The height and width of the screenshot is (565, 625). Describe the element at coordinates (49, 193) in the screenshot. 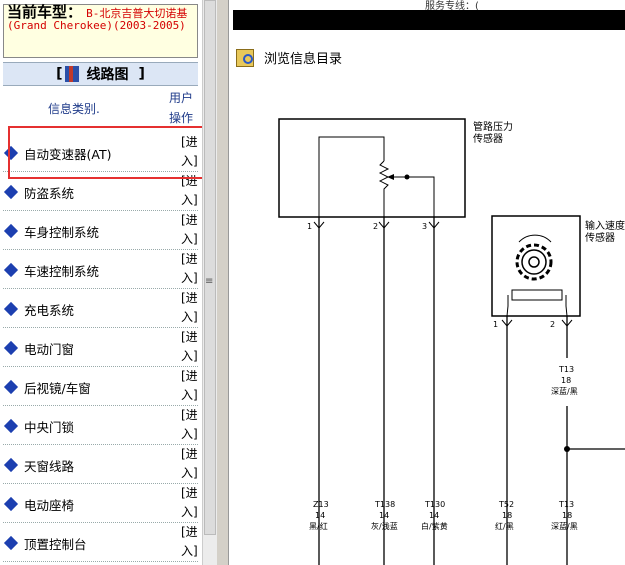

I see `category-label: 防盗系统` at that location.